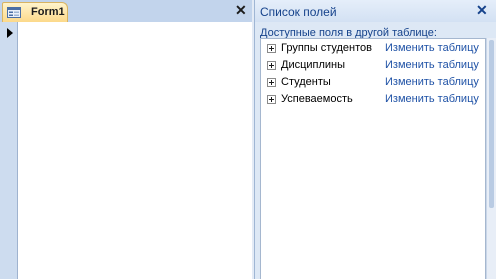 The width and height of the screenshot is (496, 279). I want to click on close-field-list-icon: ✕, so click(482, 10).